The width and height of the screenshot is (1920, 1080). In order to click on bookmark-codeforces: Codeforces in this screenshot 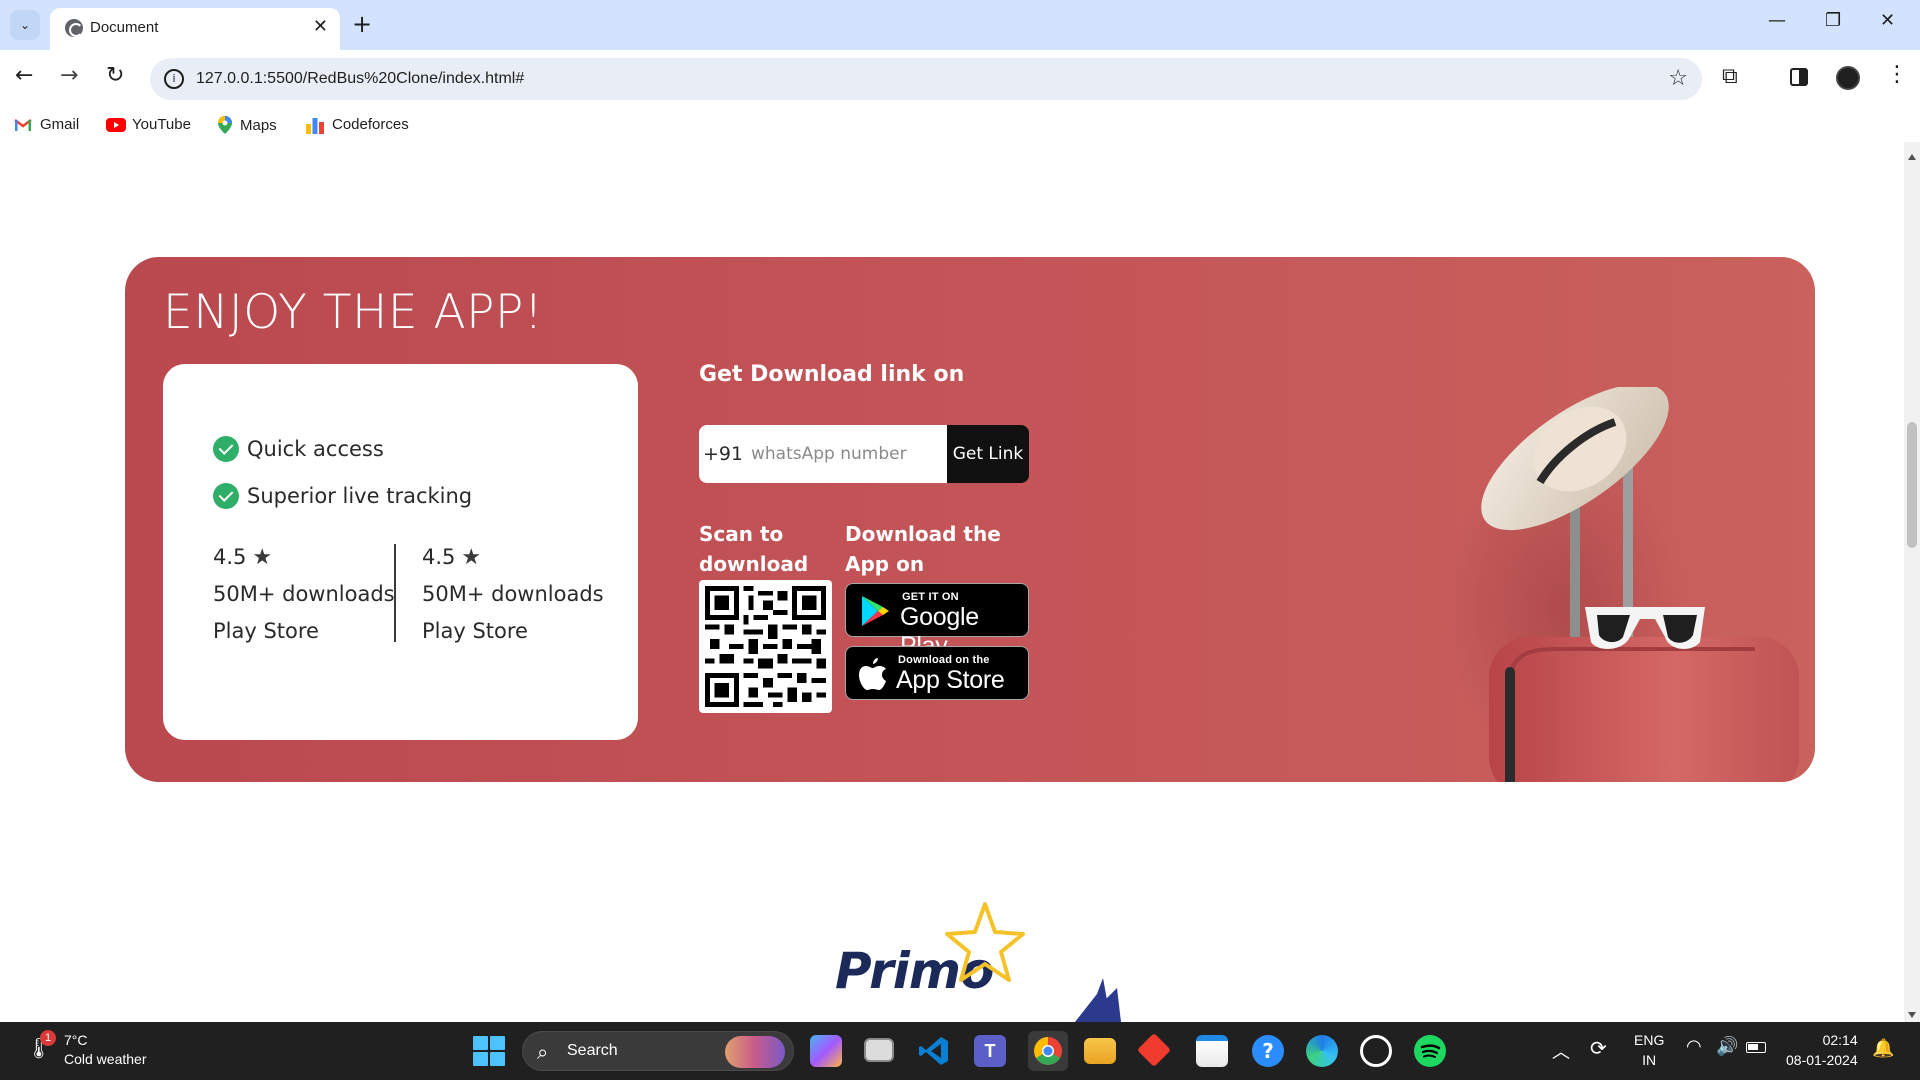, I will do `click(357, 125)`.